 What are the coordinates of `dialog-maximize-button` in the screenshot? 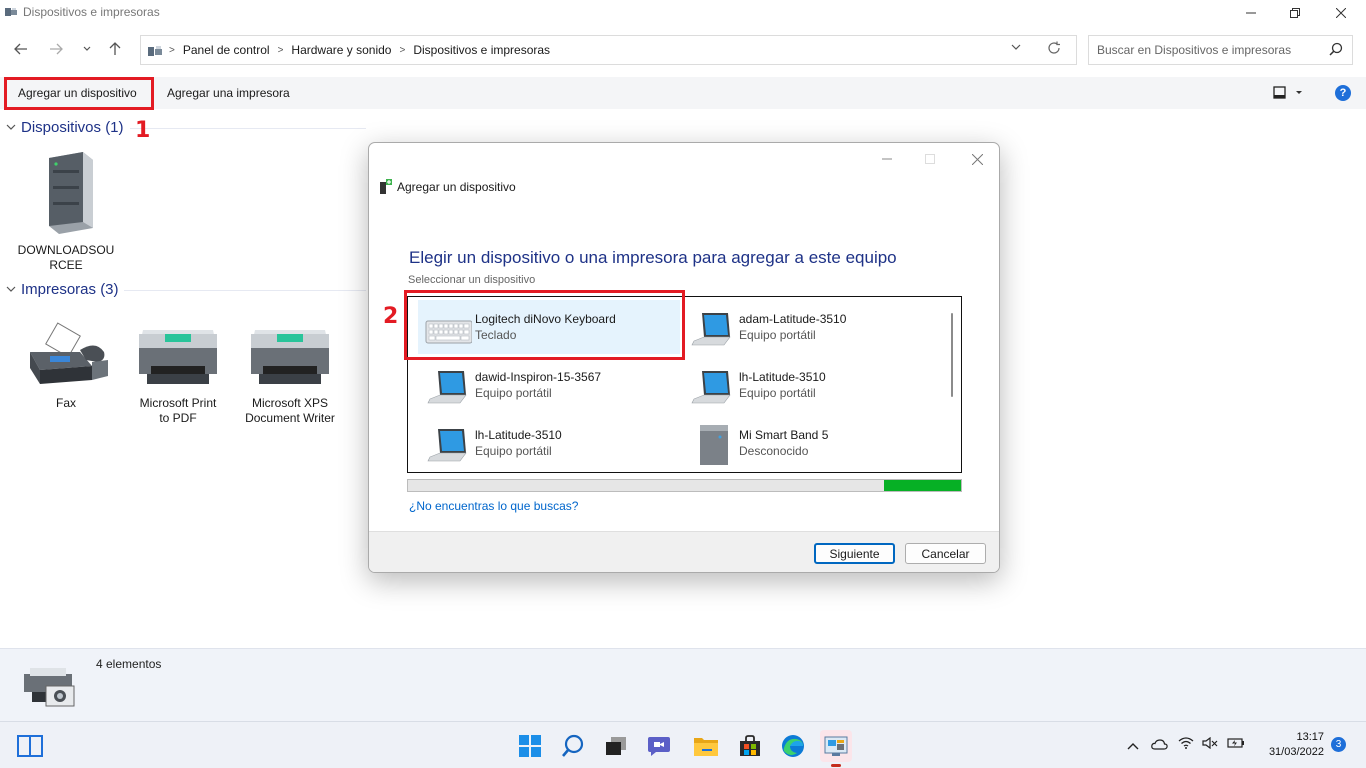 It's located at (930, 159).